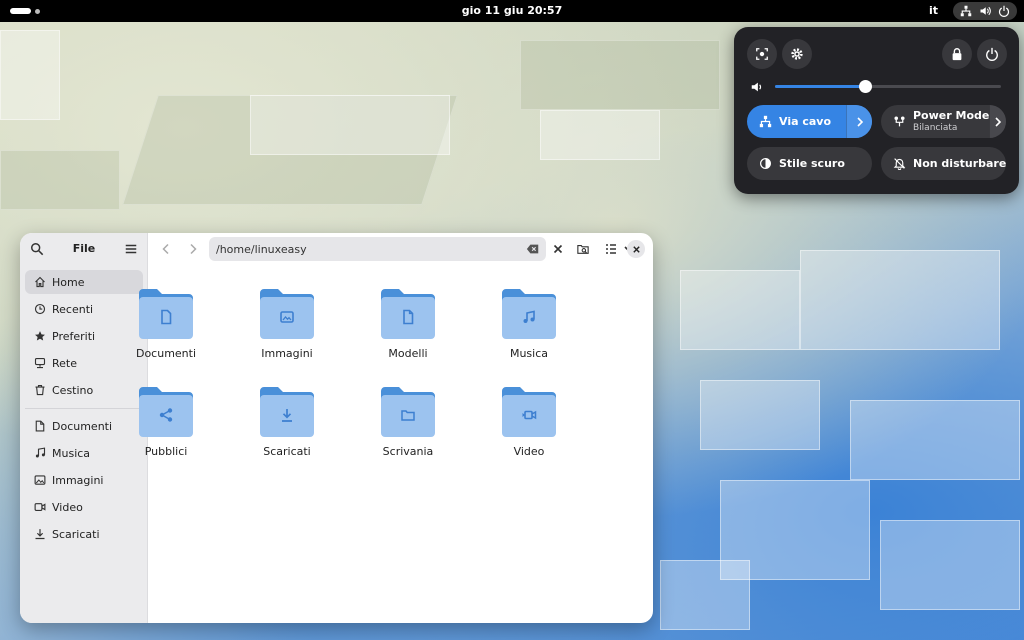 This screenshot has height=640, width=1024. I want to click on power-off-button, so click(992, 54).